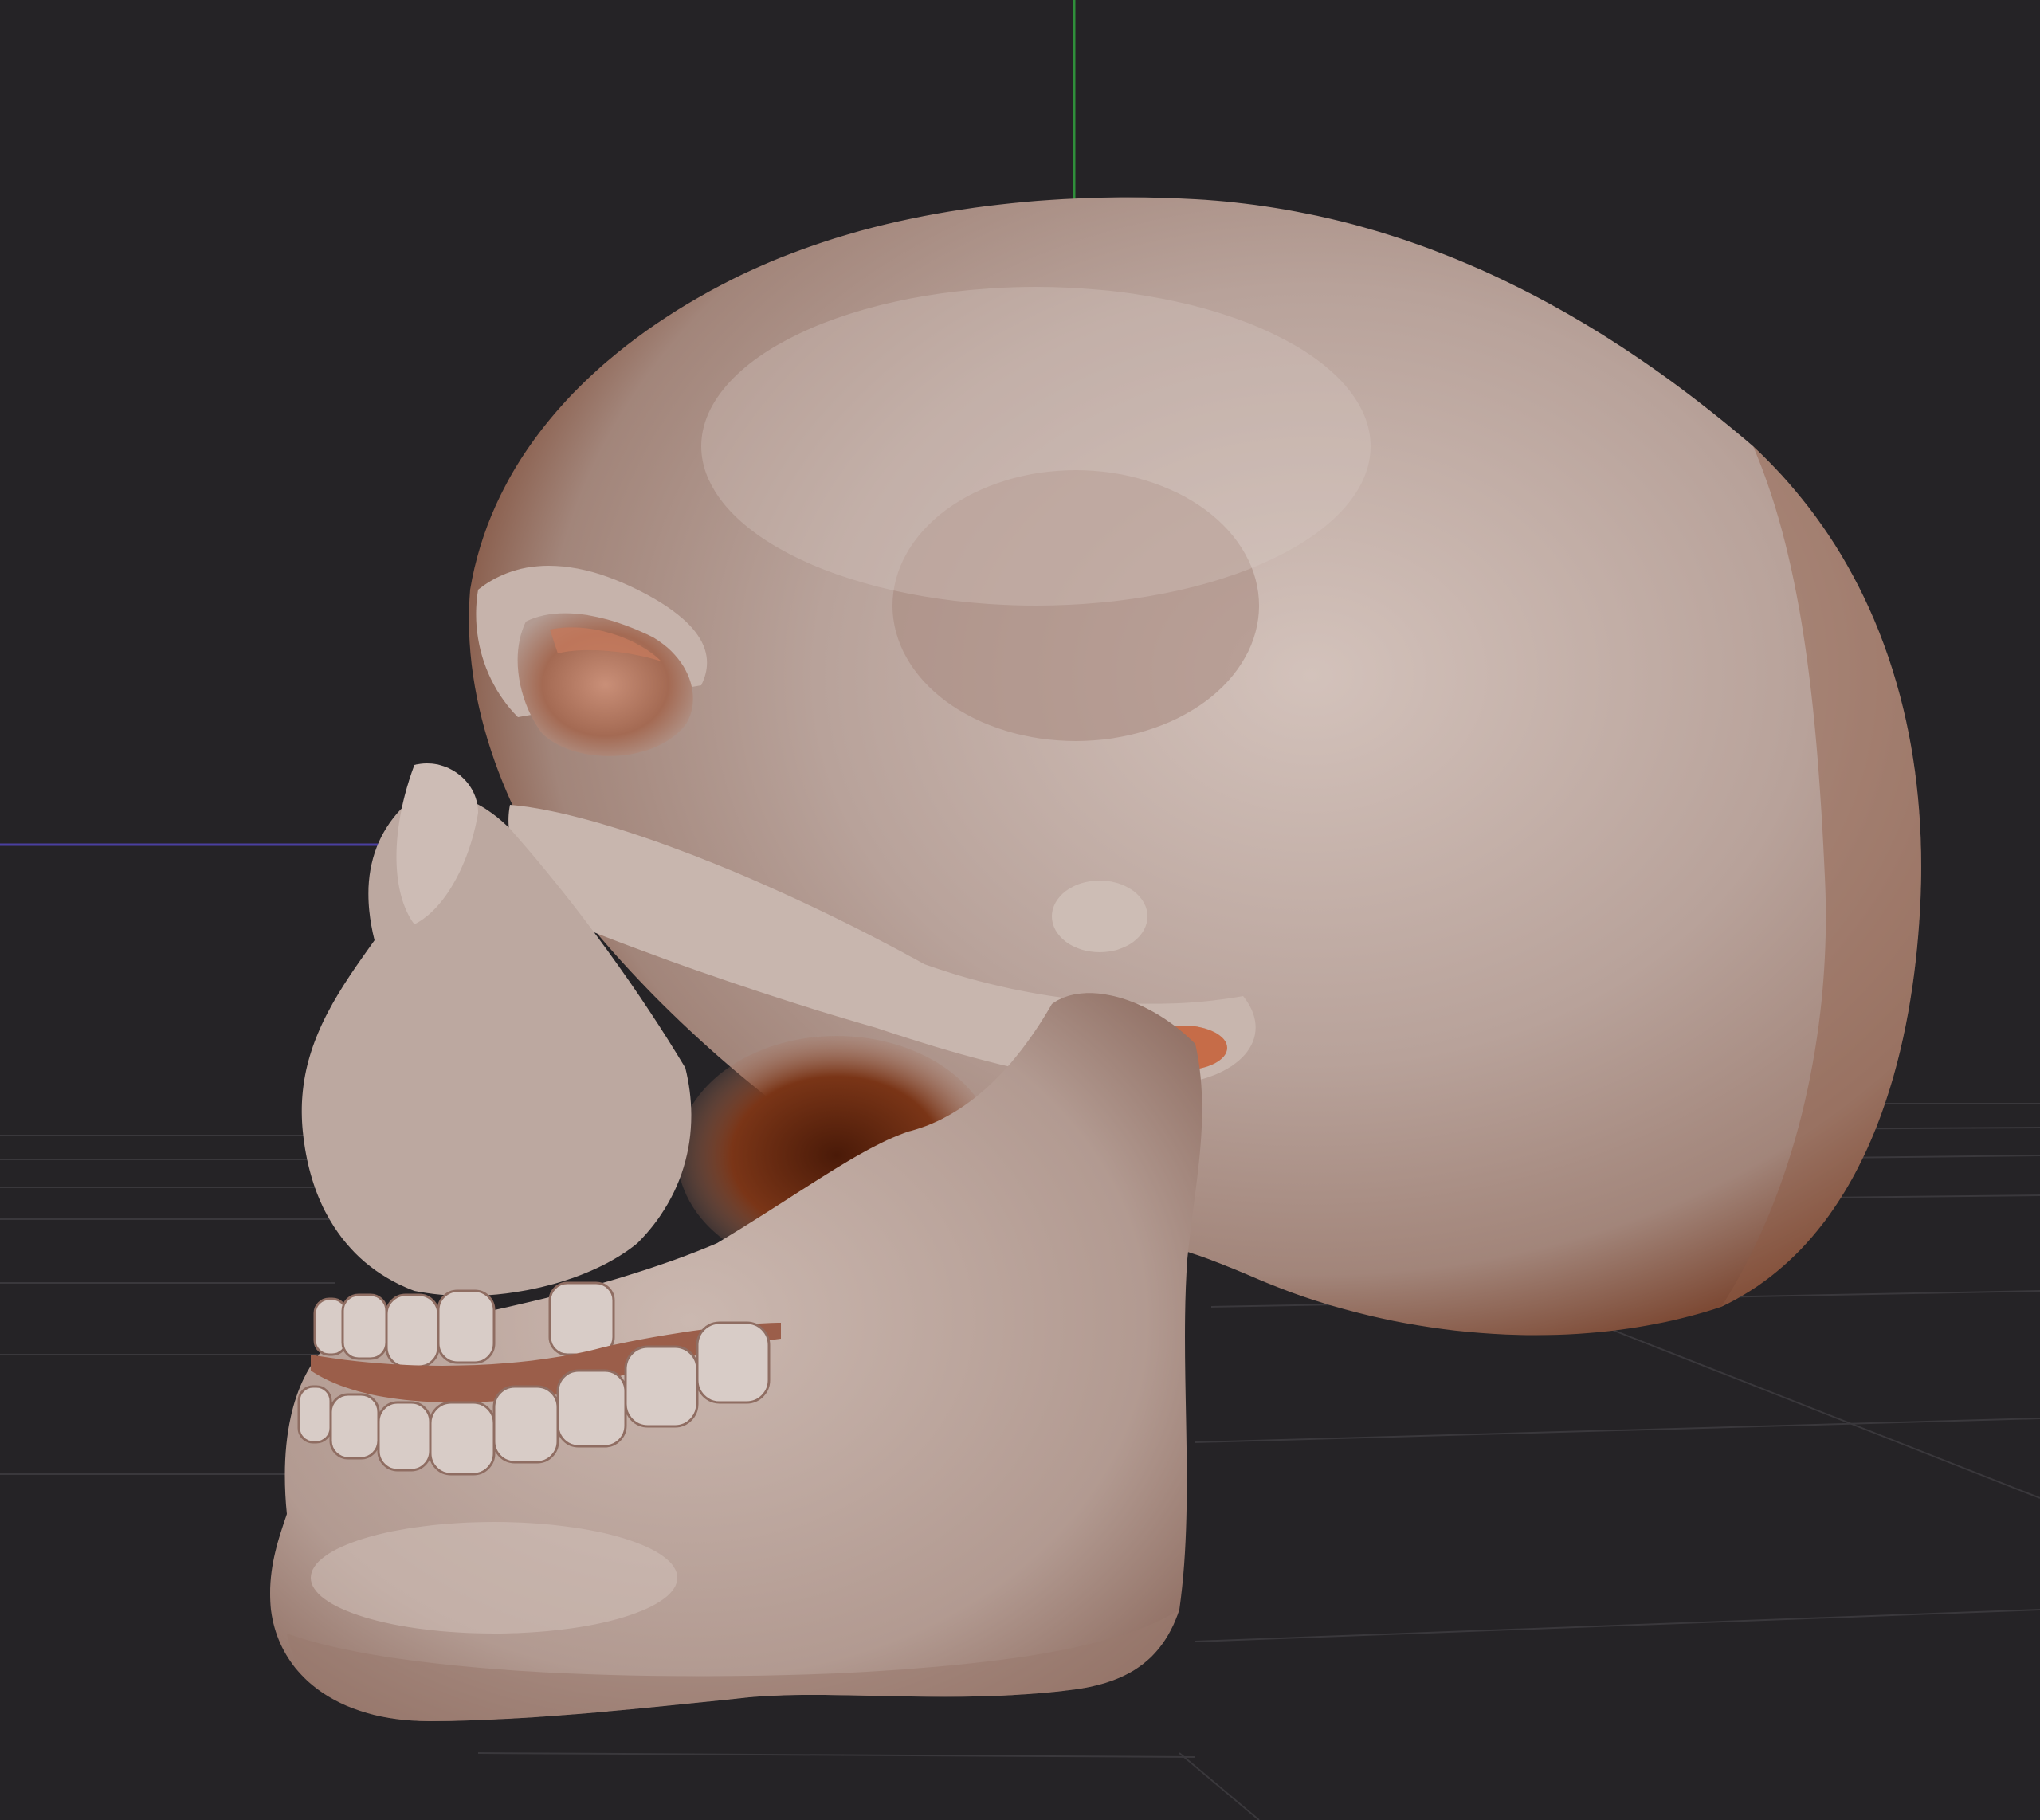 The image size is (2040, 1820). I want to click on chin-highlight, so click(494, 1578).